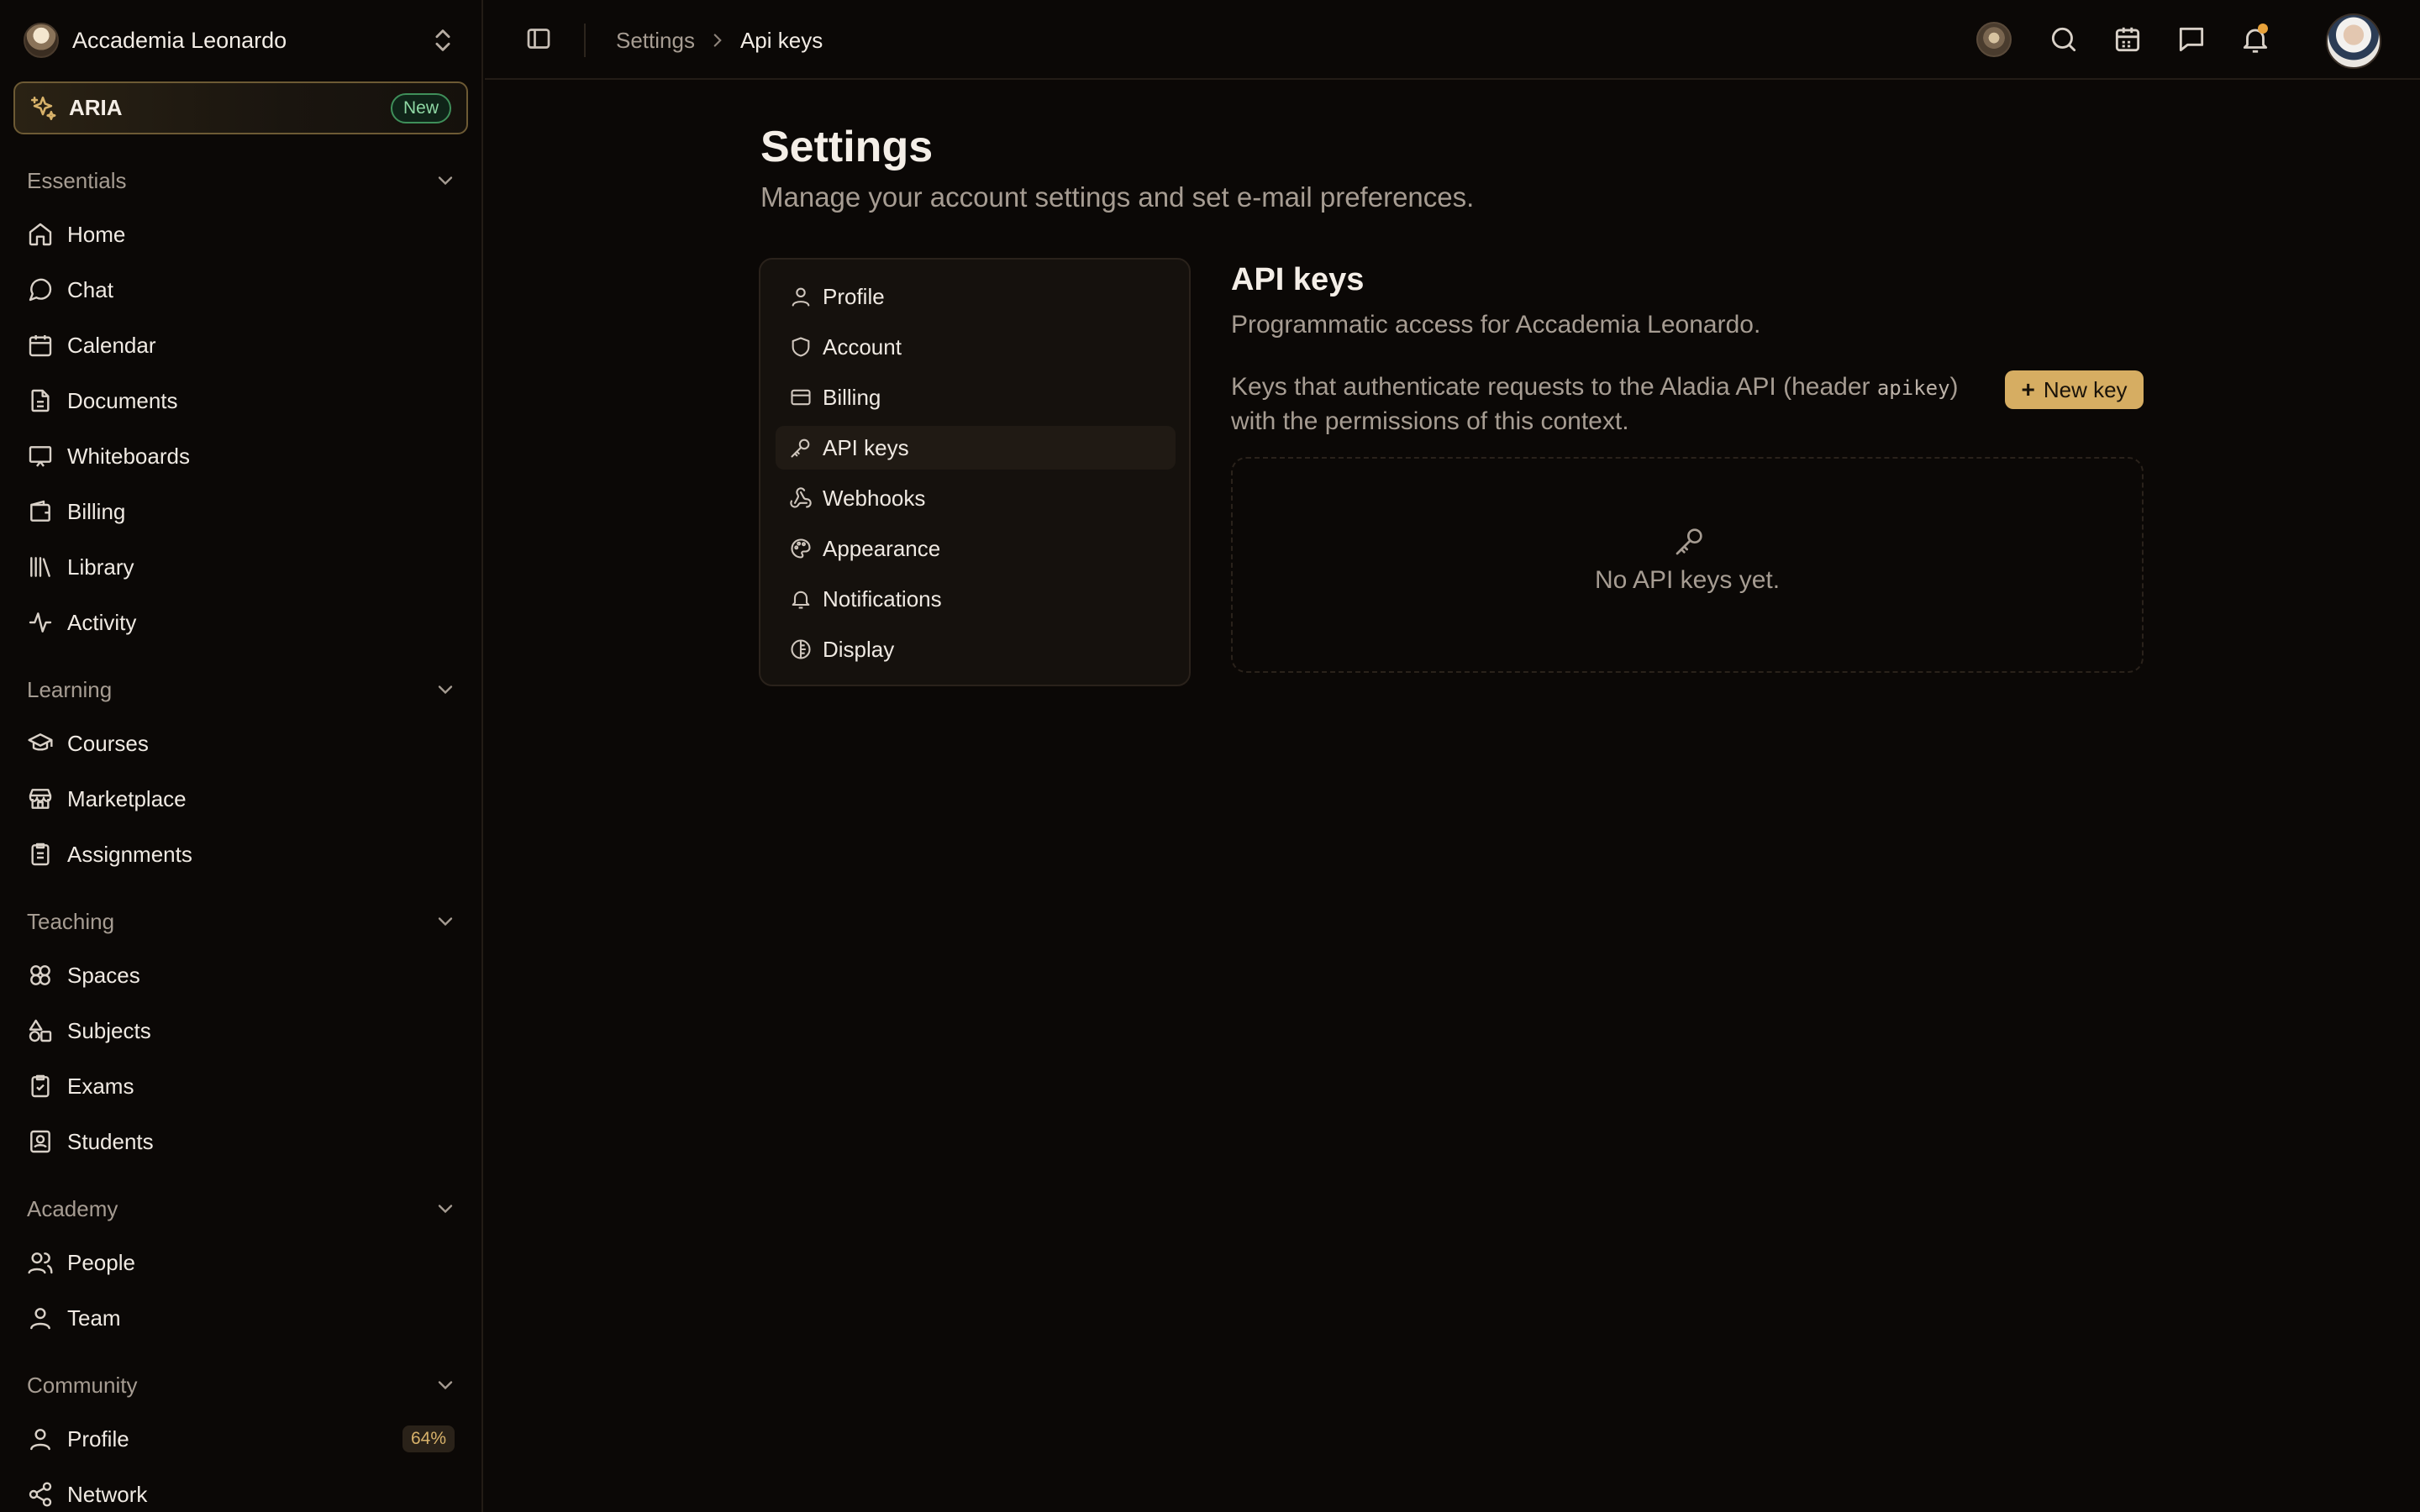 Image resolution: width=2420 pixels, height=1512 pixels. Describe the element at coordinates (96, 511) in the screenshot. I see `sidebar-item-label: Billing` at that location.